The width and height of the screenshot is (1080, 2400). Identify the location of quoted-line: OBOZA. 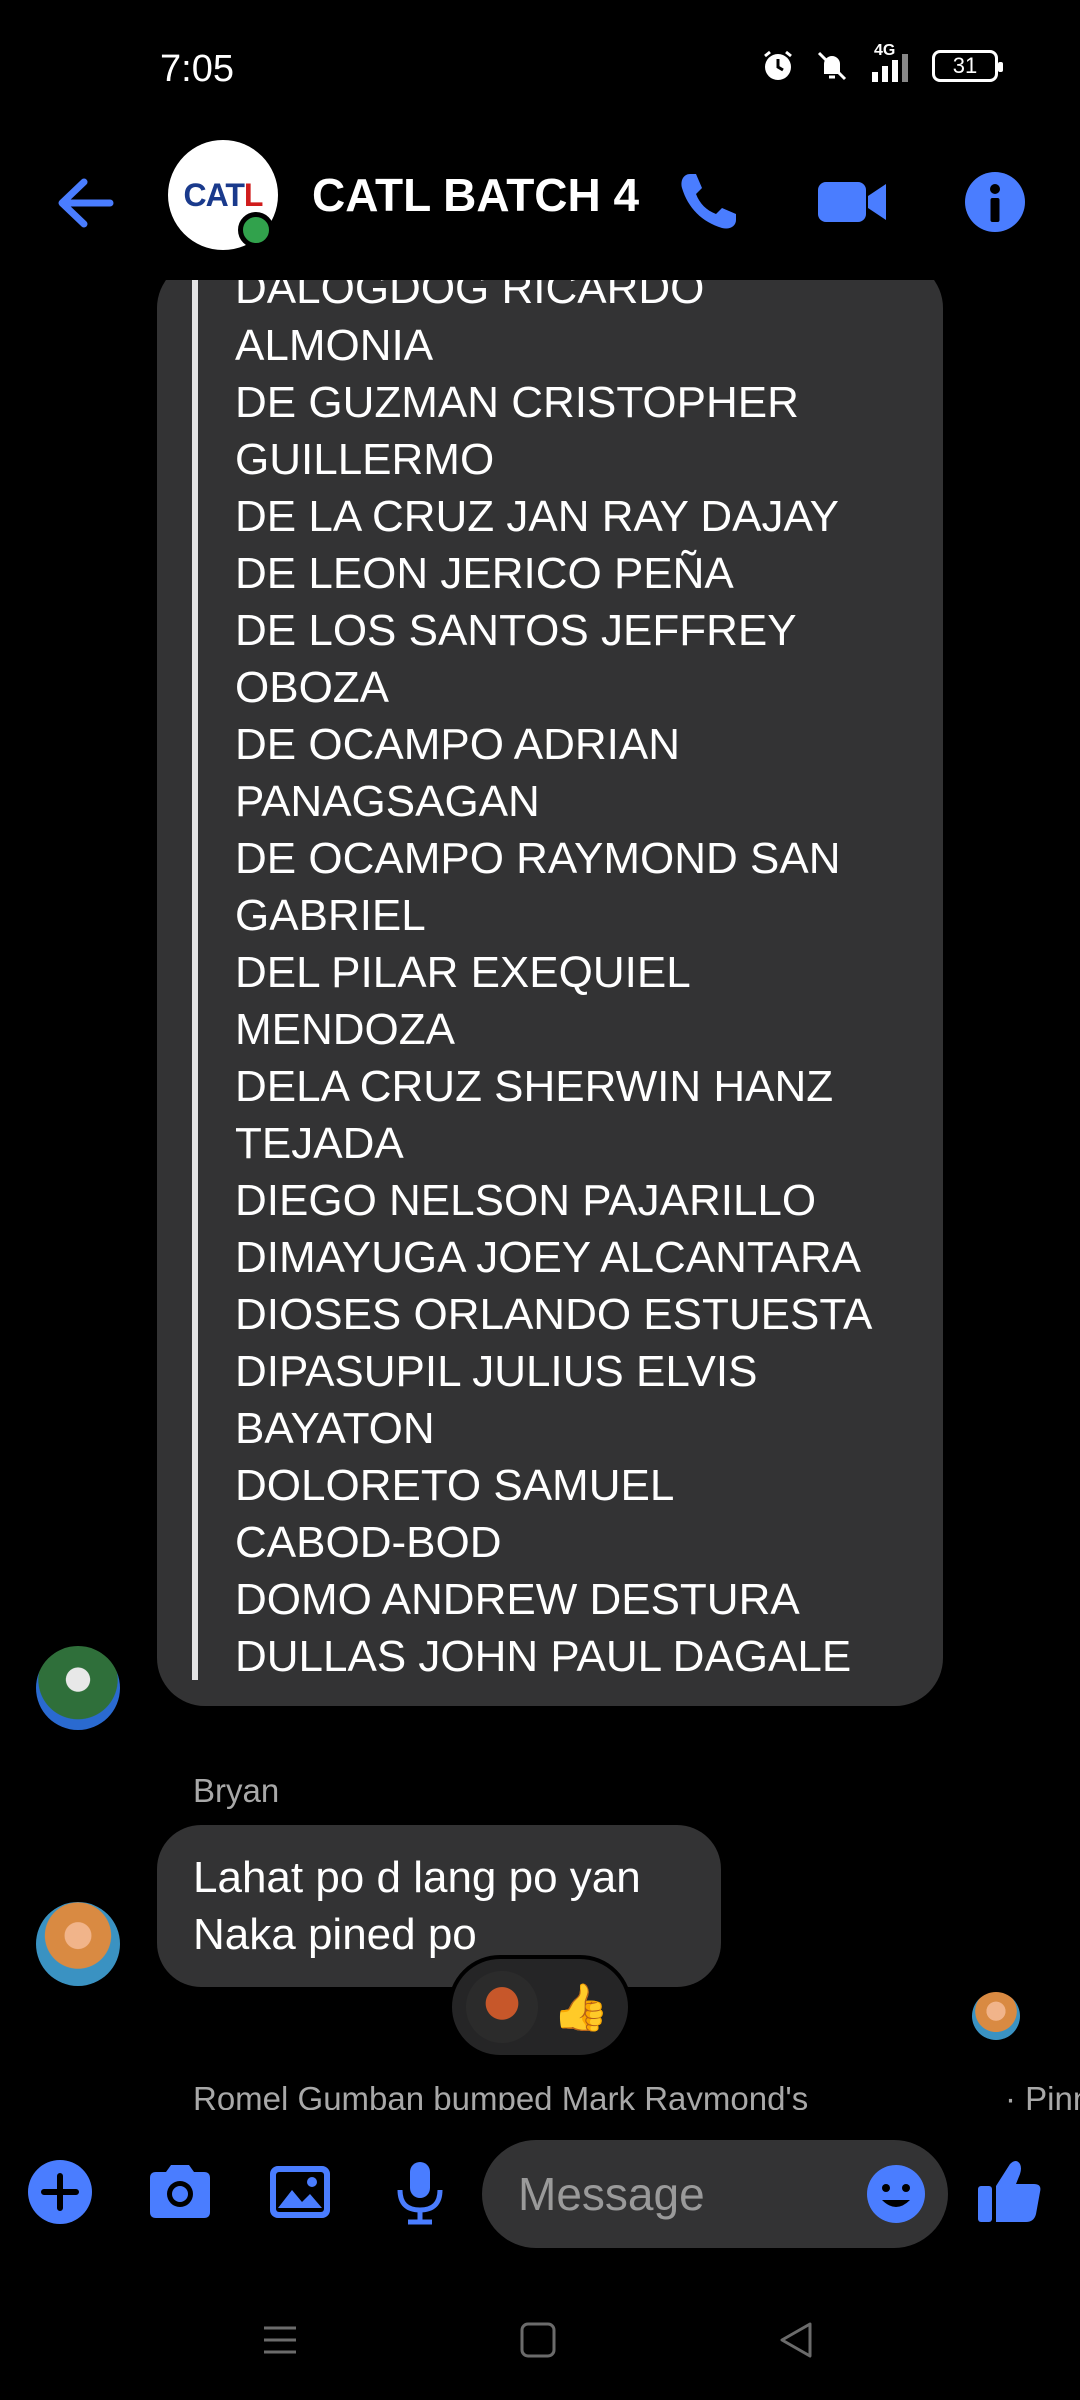
(312, 687).